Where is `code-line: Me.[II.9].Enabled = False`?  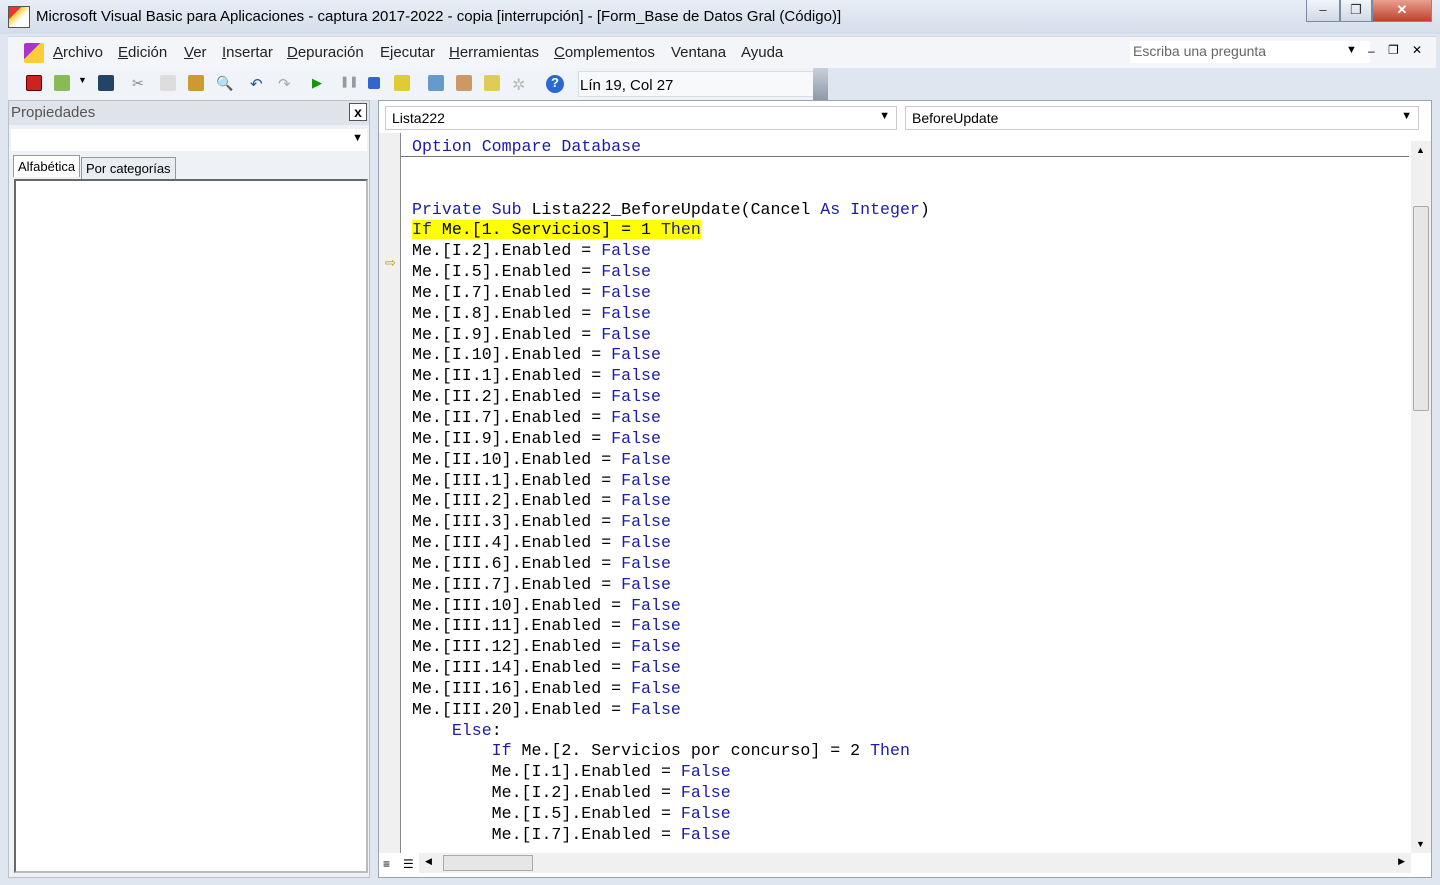 code-line: Me.[II.9].Enabled = False is located at coordinates (671, 439).